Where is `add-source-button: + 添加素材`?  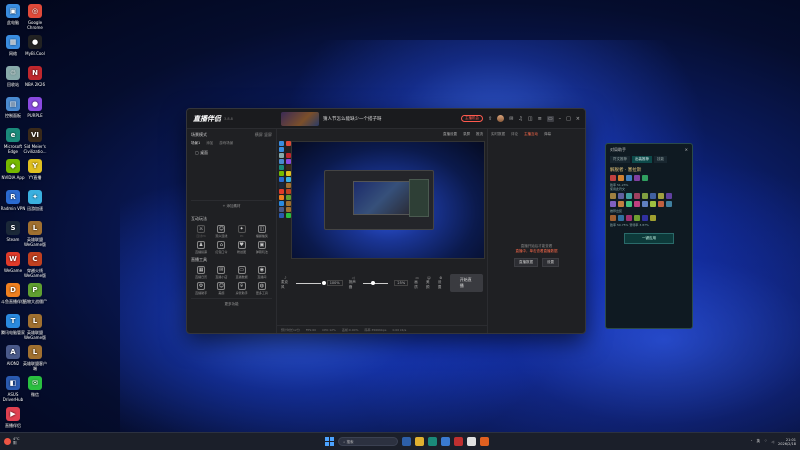
add-source-button: + 添加素材 is located at coordinates (231, 206).